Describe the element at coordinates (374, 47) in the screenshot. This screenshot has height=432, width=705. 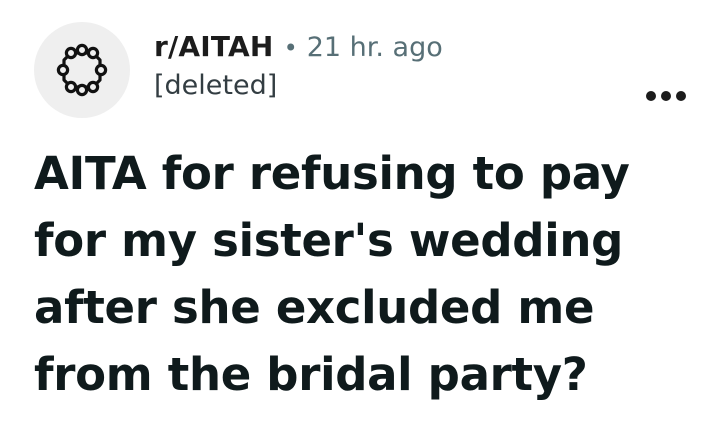
I see `post-timestamp: 21 hr. ago` at that location.